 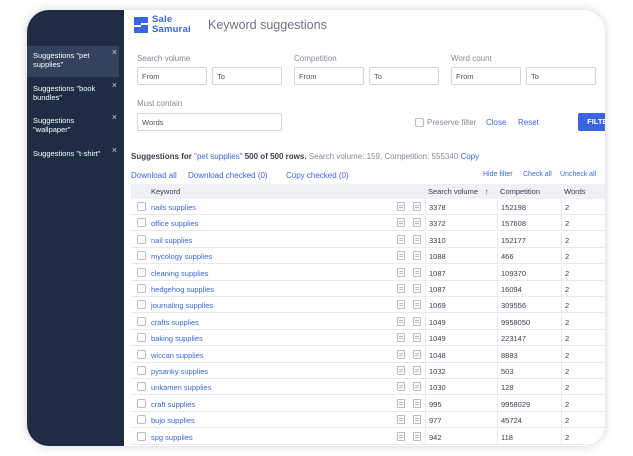 I want to click on keyword-link: crafts supplies, so click(x=175, y=322).